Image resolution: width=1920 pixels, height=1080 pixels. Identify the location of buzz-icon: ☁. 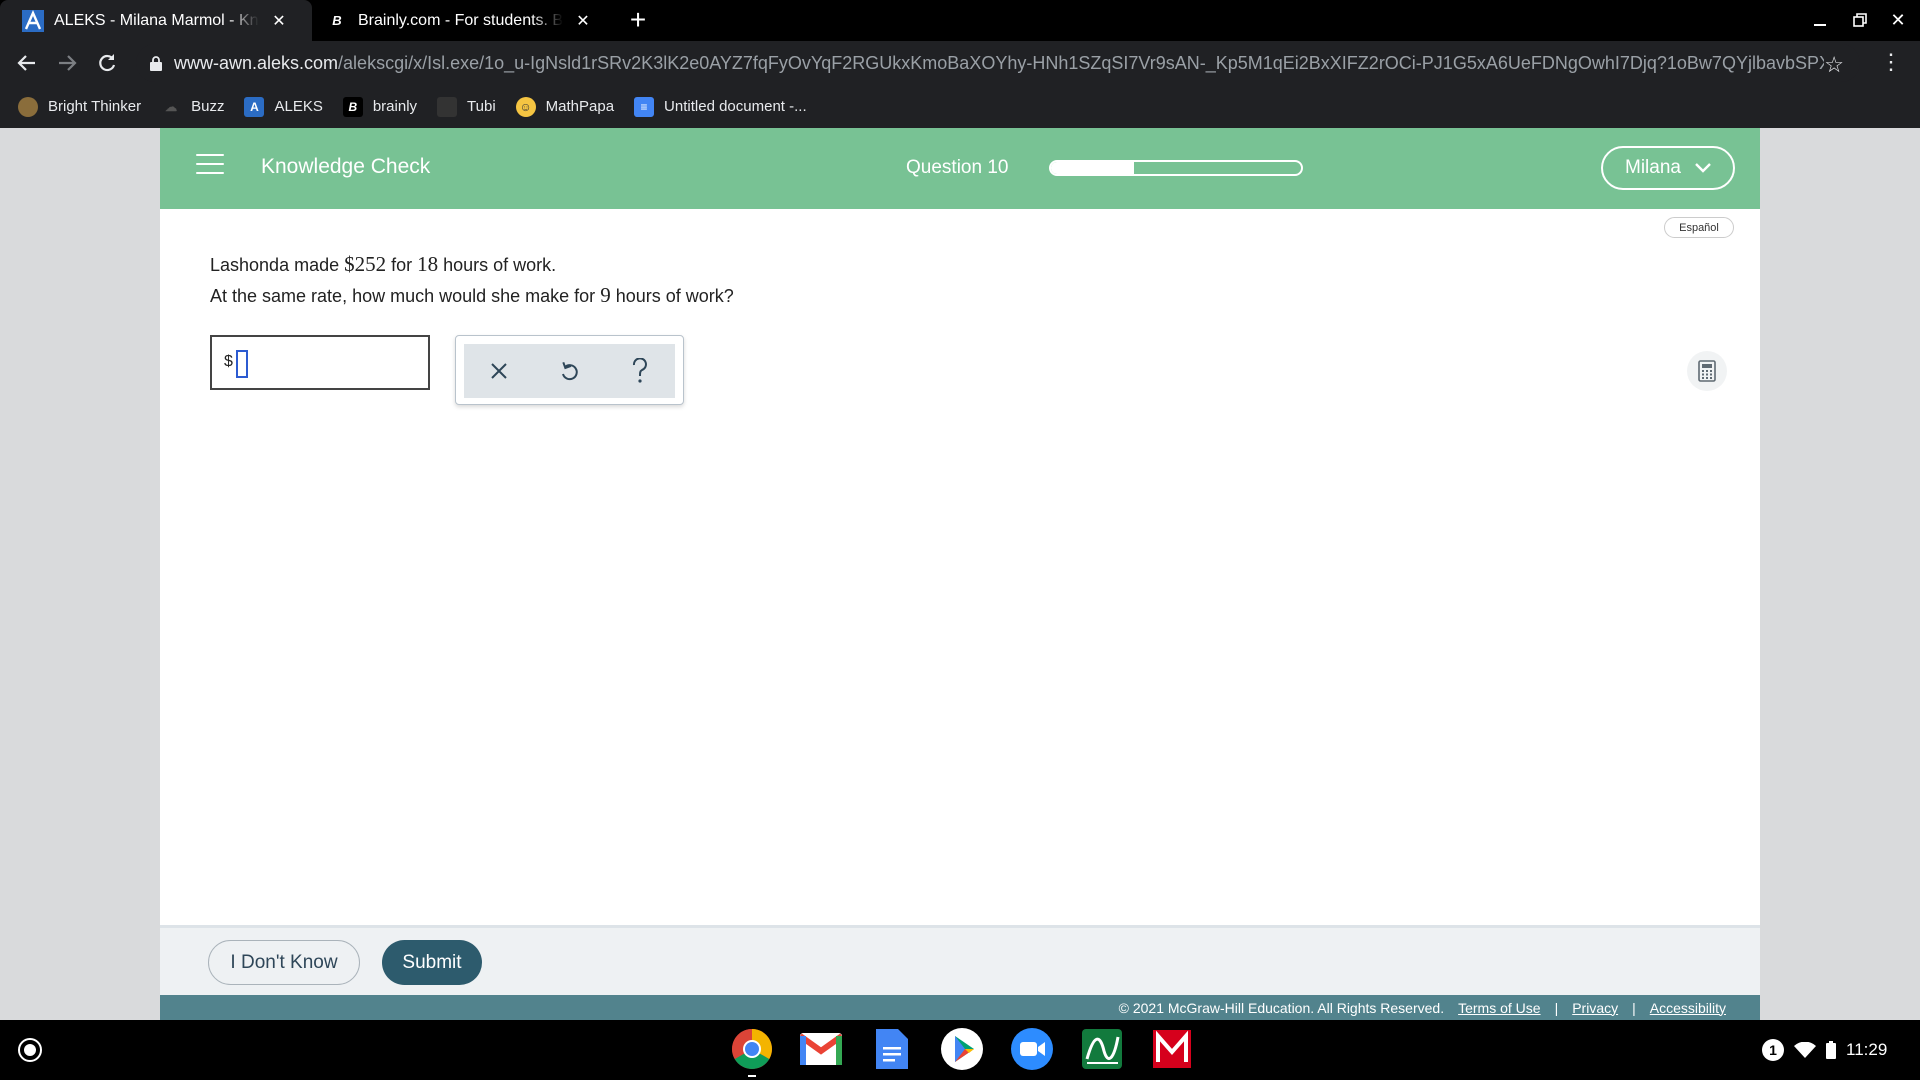
(171, 106).